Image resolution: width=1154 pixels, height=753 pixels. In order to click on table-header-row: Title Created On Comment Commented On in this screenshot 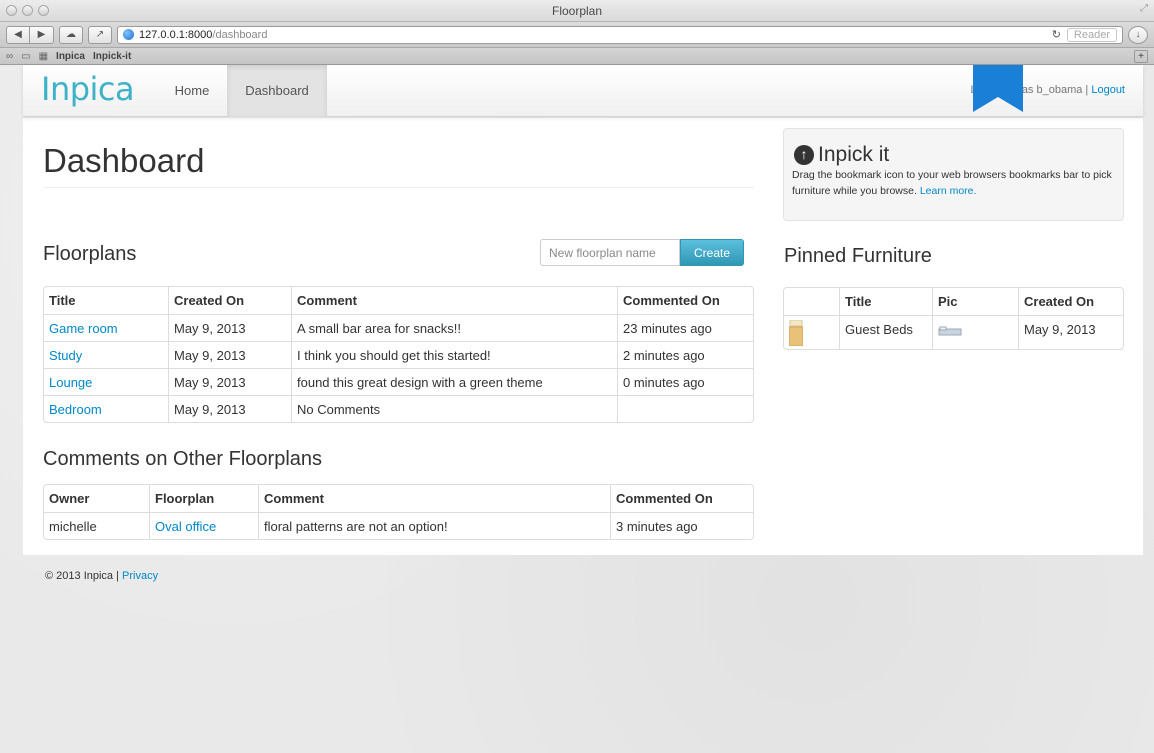, I will do `click(398, 300)`.